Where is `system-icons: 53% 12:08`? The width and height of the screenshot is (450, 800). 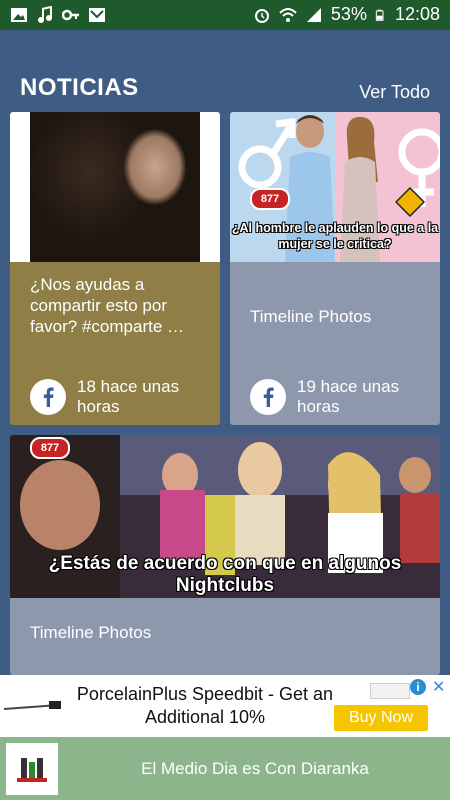
system-icons: 53% 12:08 is located at coordinates (346, 14).